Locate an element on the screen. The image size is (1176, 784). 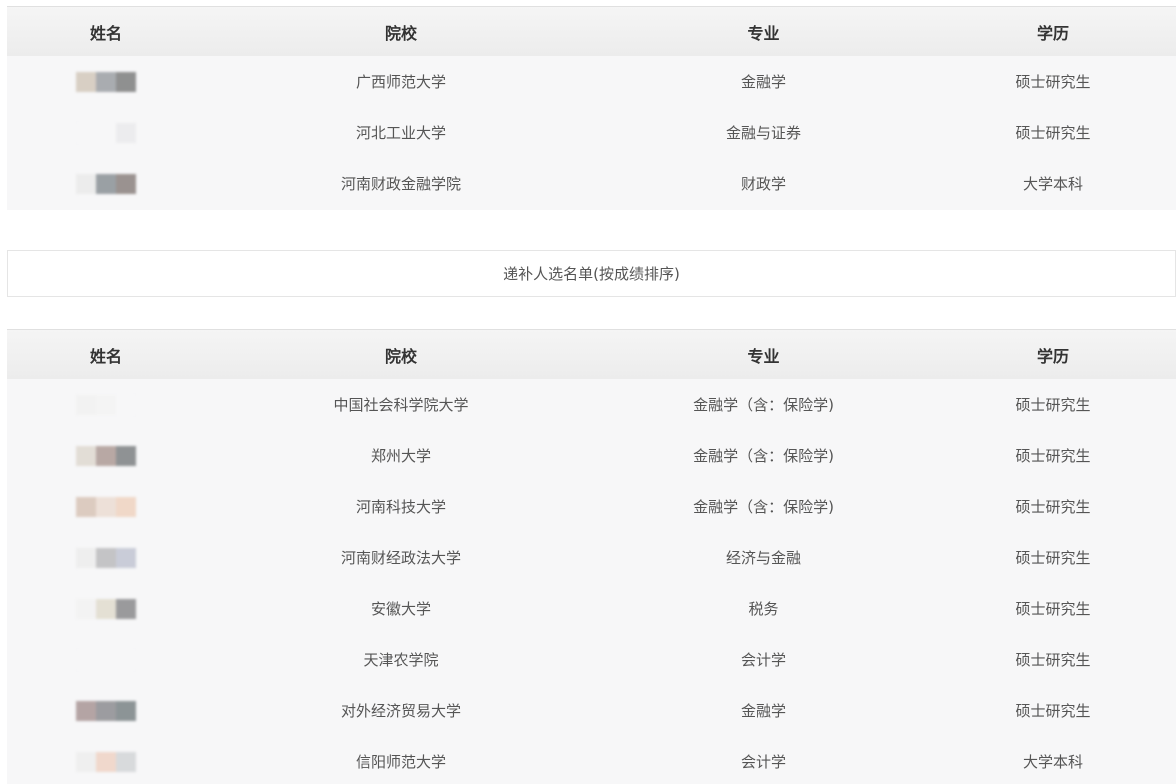
major-cell: 财政学 is located at coordinates (763, 184).